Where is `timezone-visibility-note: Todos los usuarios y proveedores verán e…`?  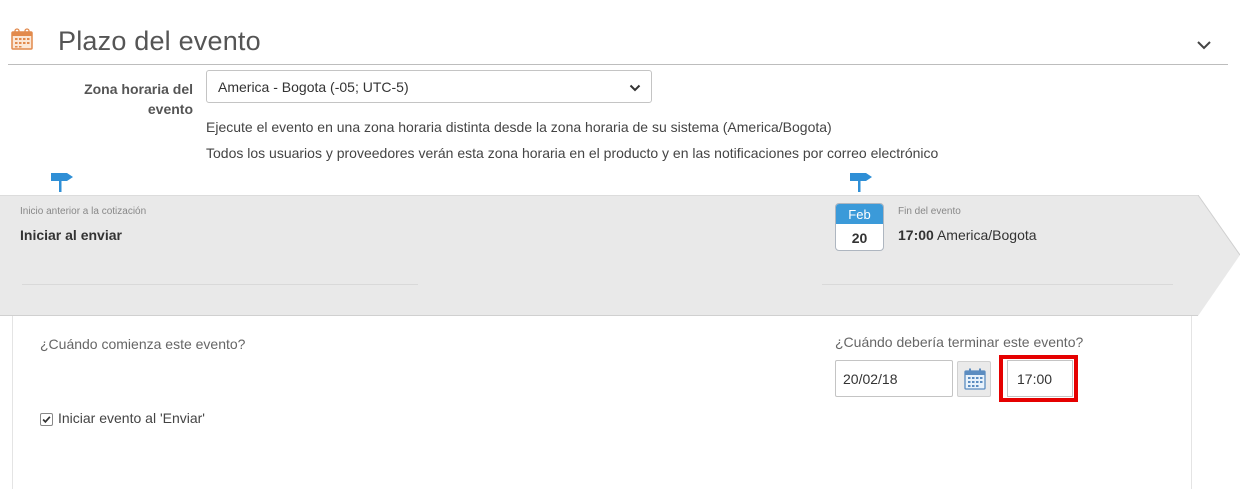 timezone-visibility-note: Todos los usuarios y proveedores verán e… is located at coordinates (572, 153).